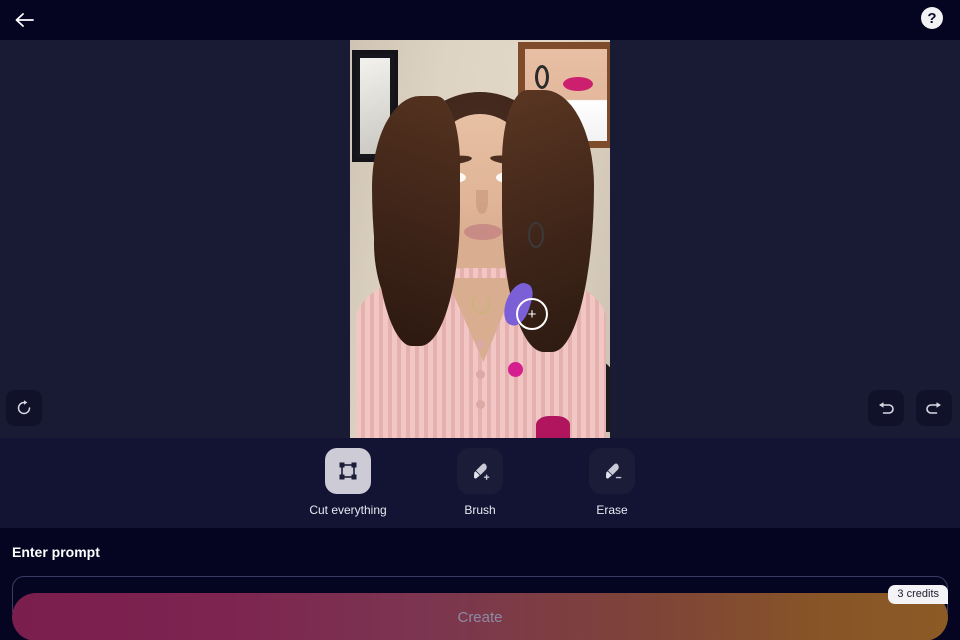 The height and width of the screenshot is (640, 960). I want to click on brush-plus-icon, so click(480, 471).